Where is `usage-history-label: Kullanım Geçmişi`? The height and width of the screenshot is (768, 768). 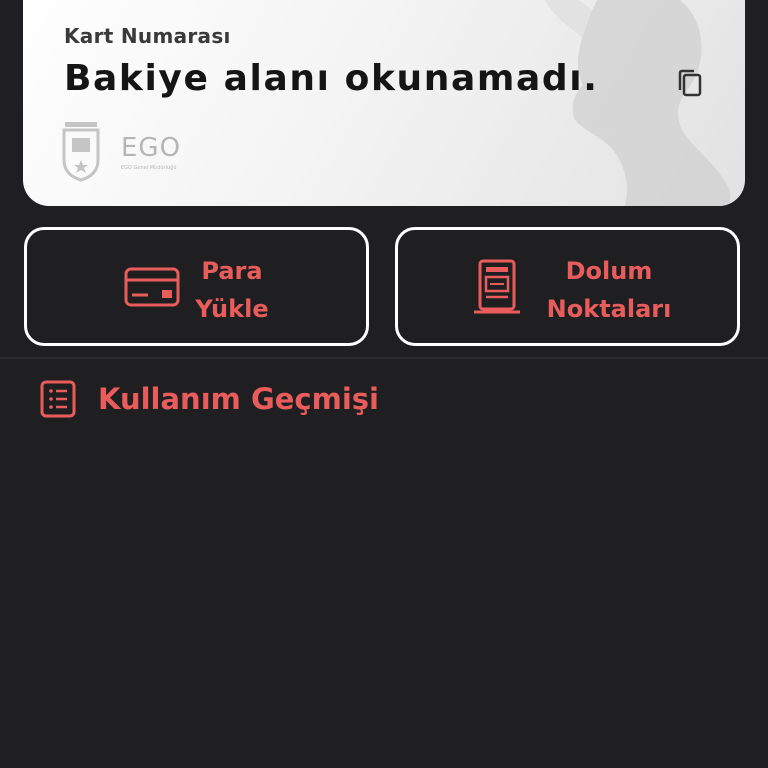 usage-history-label: Kullanım Geçmişi is located at coordinates (238, 399).